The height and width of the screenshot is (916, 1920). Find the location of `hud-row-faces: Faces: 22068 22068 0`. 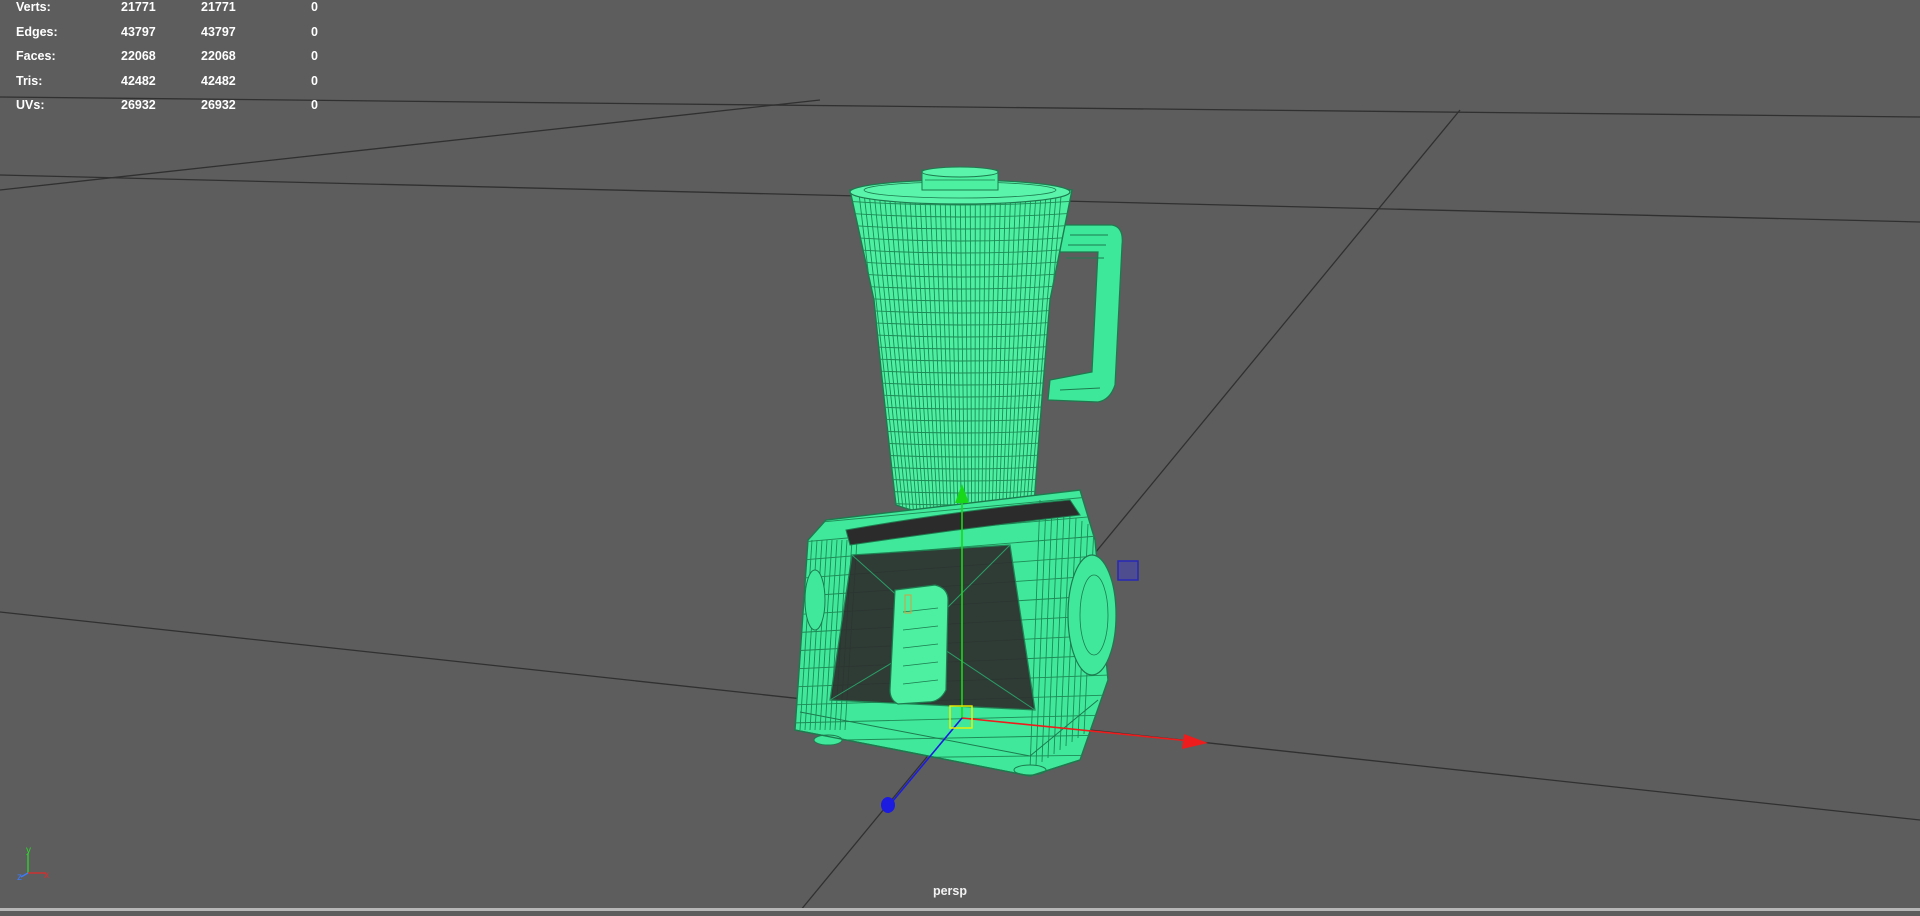

hud-row-faces: Faces: 22068 22068 0 is located at coordinates (176, 61).